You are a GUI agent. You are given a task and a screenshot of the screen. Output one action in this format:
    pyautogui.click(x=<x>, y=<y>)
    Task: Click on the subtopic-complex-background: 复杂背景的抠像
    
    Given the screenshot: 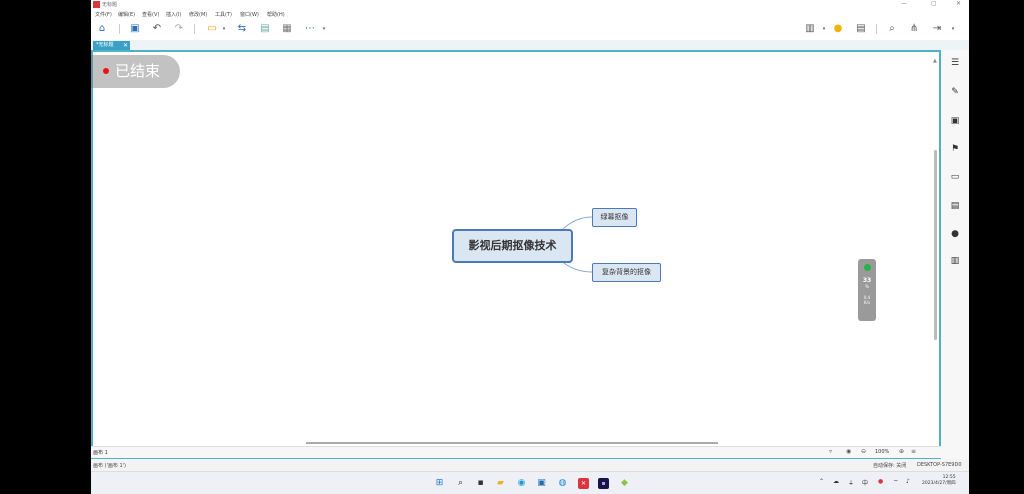 What is the action you would take?
    pyautogui.click(x=626, y=272)
    